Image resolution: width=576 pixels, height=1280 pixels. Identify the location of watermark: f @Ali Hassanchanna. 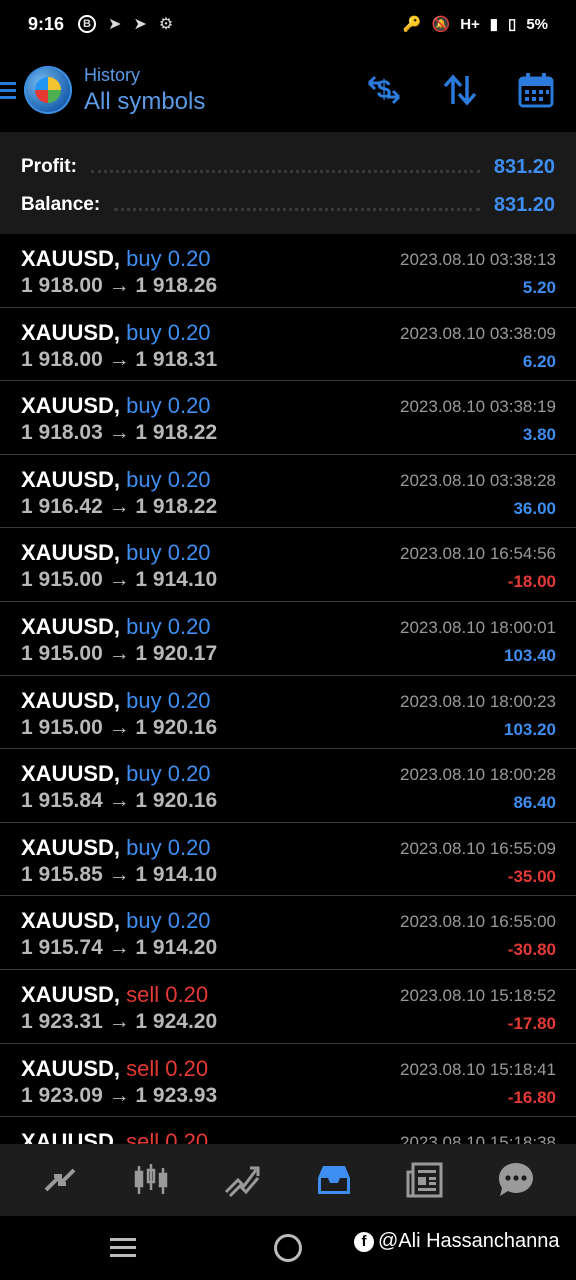
(457, 1241).